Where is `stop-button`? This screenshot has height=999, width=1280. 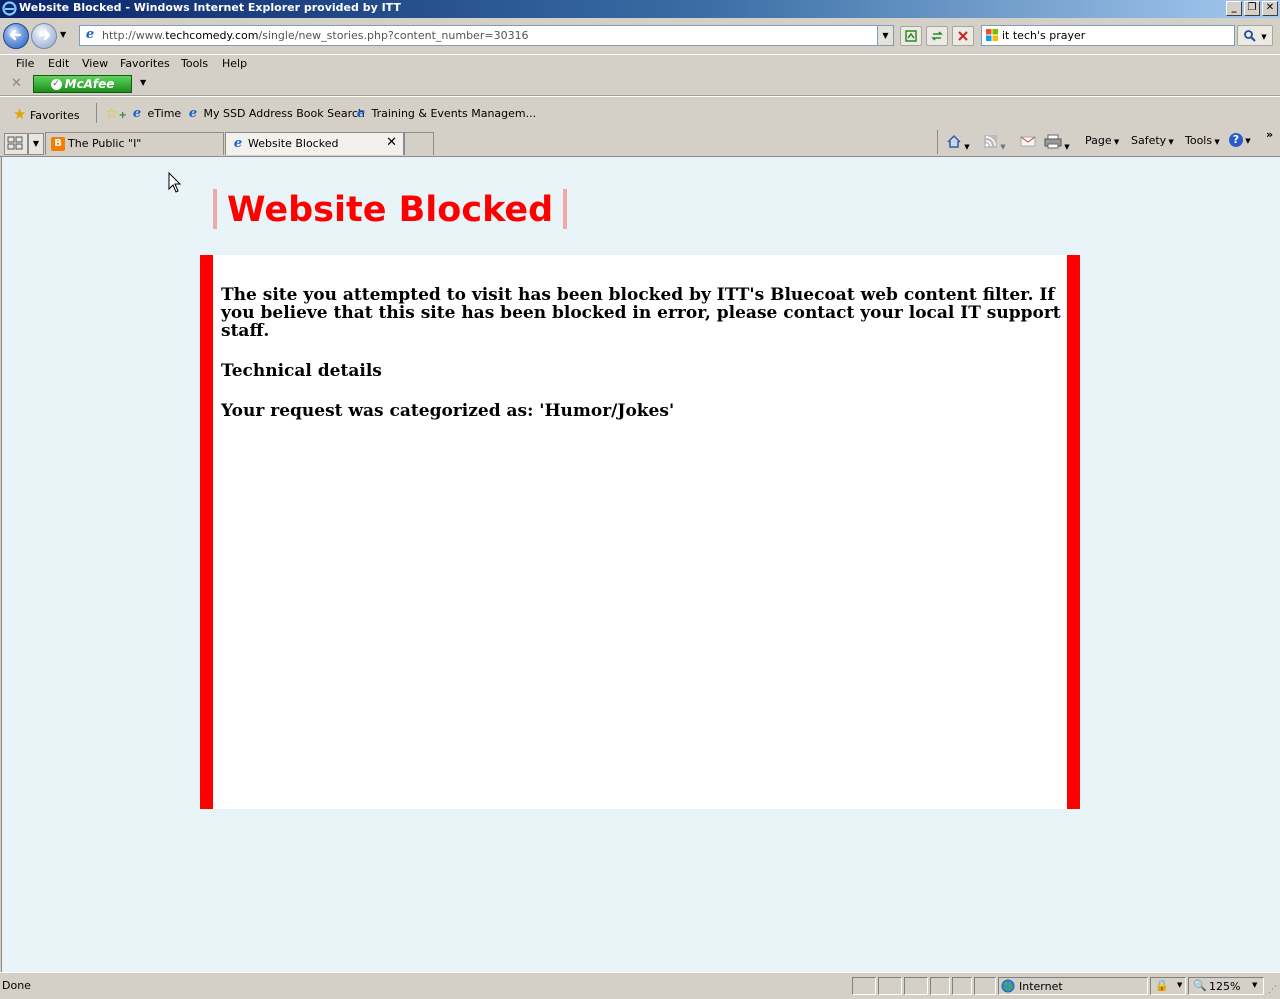
stop-button is located at coordinates (963, 36).